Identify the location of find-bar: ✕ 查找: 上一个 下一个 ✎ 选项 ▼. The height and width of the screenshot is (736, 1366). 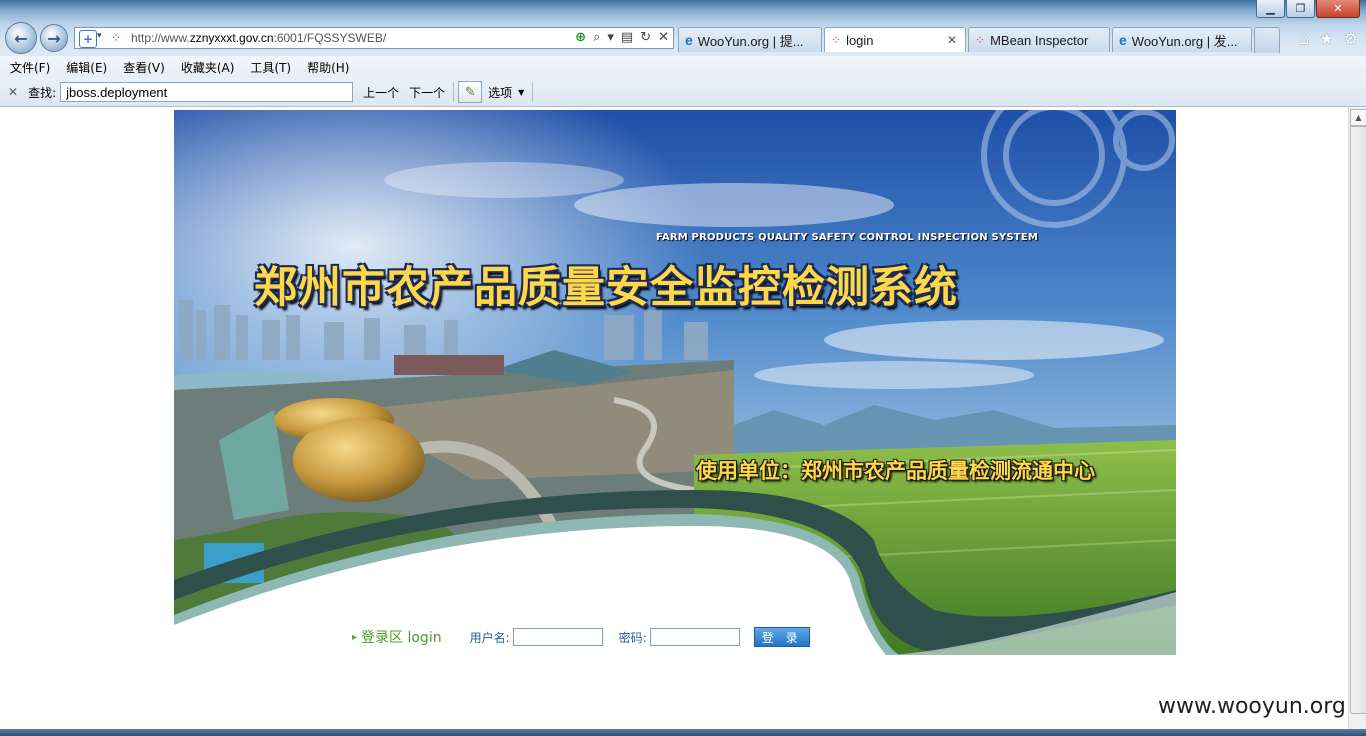
(683, 92).